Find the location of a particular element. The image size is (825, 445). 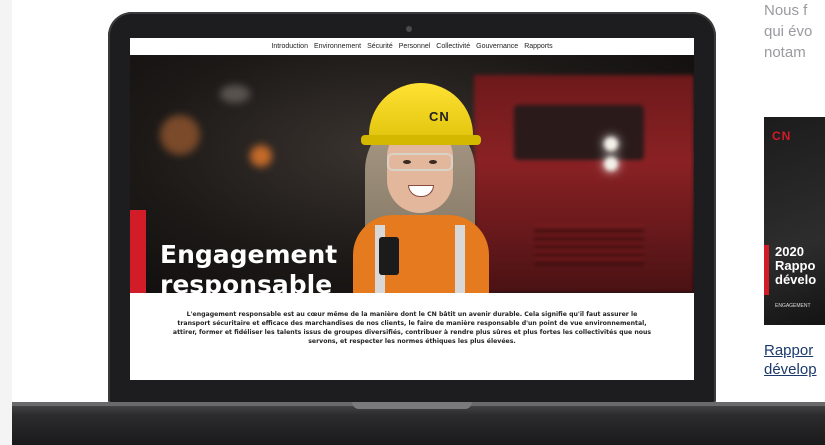

nav-item-introduction: Introduction is located at coordinates (289, 46).